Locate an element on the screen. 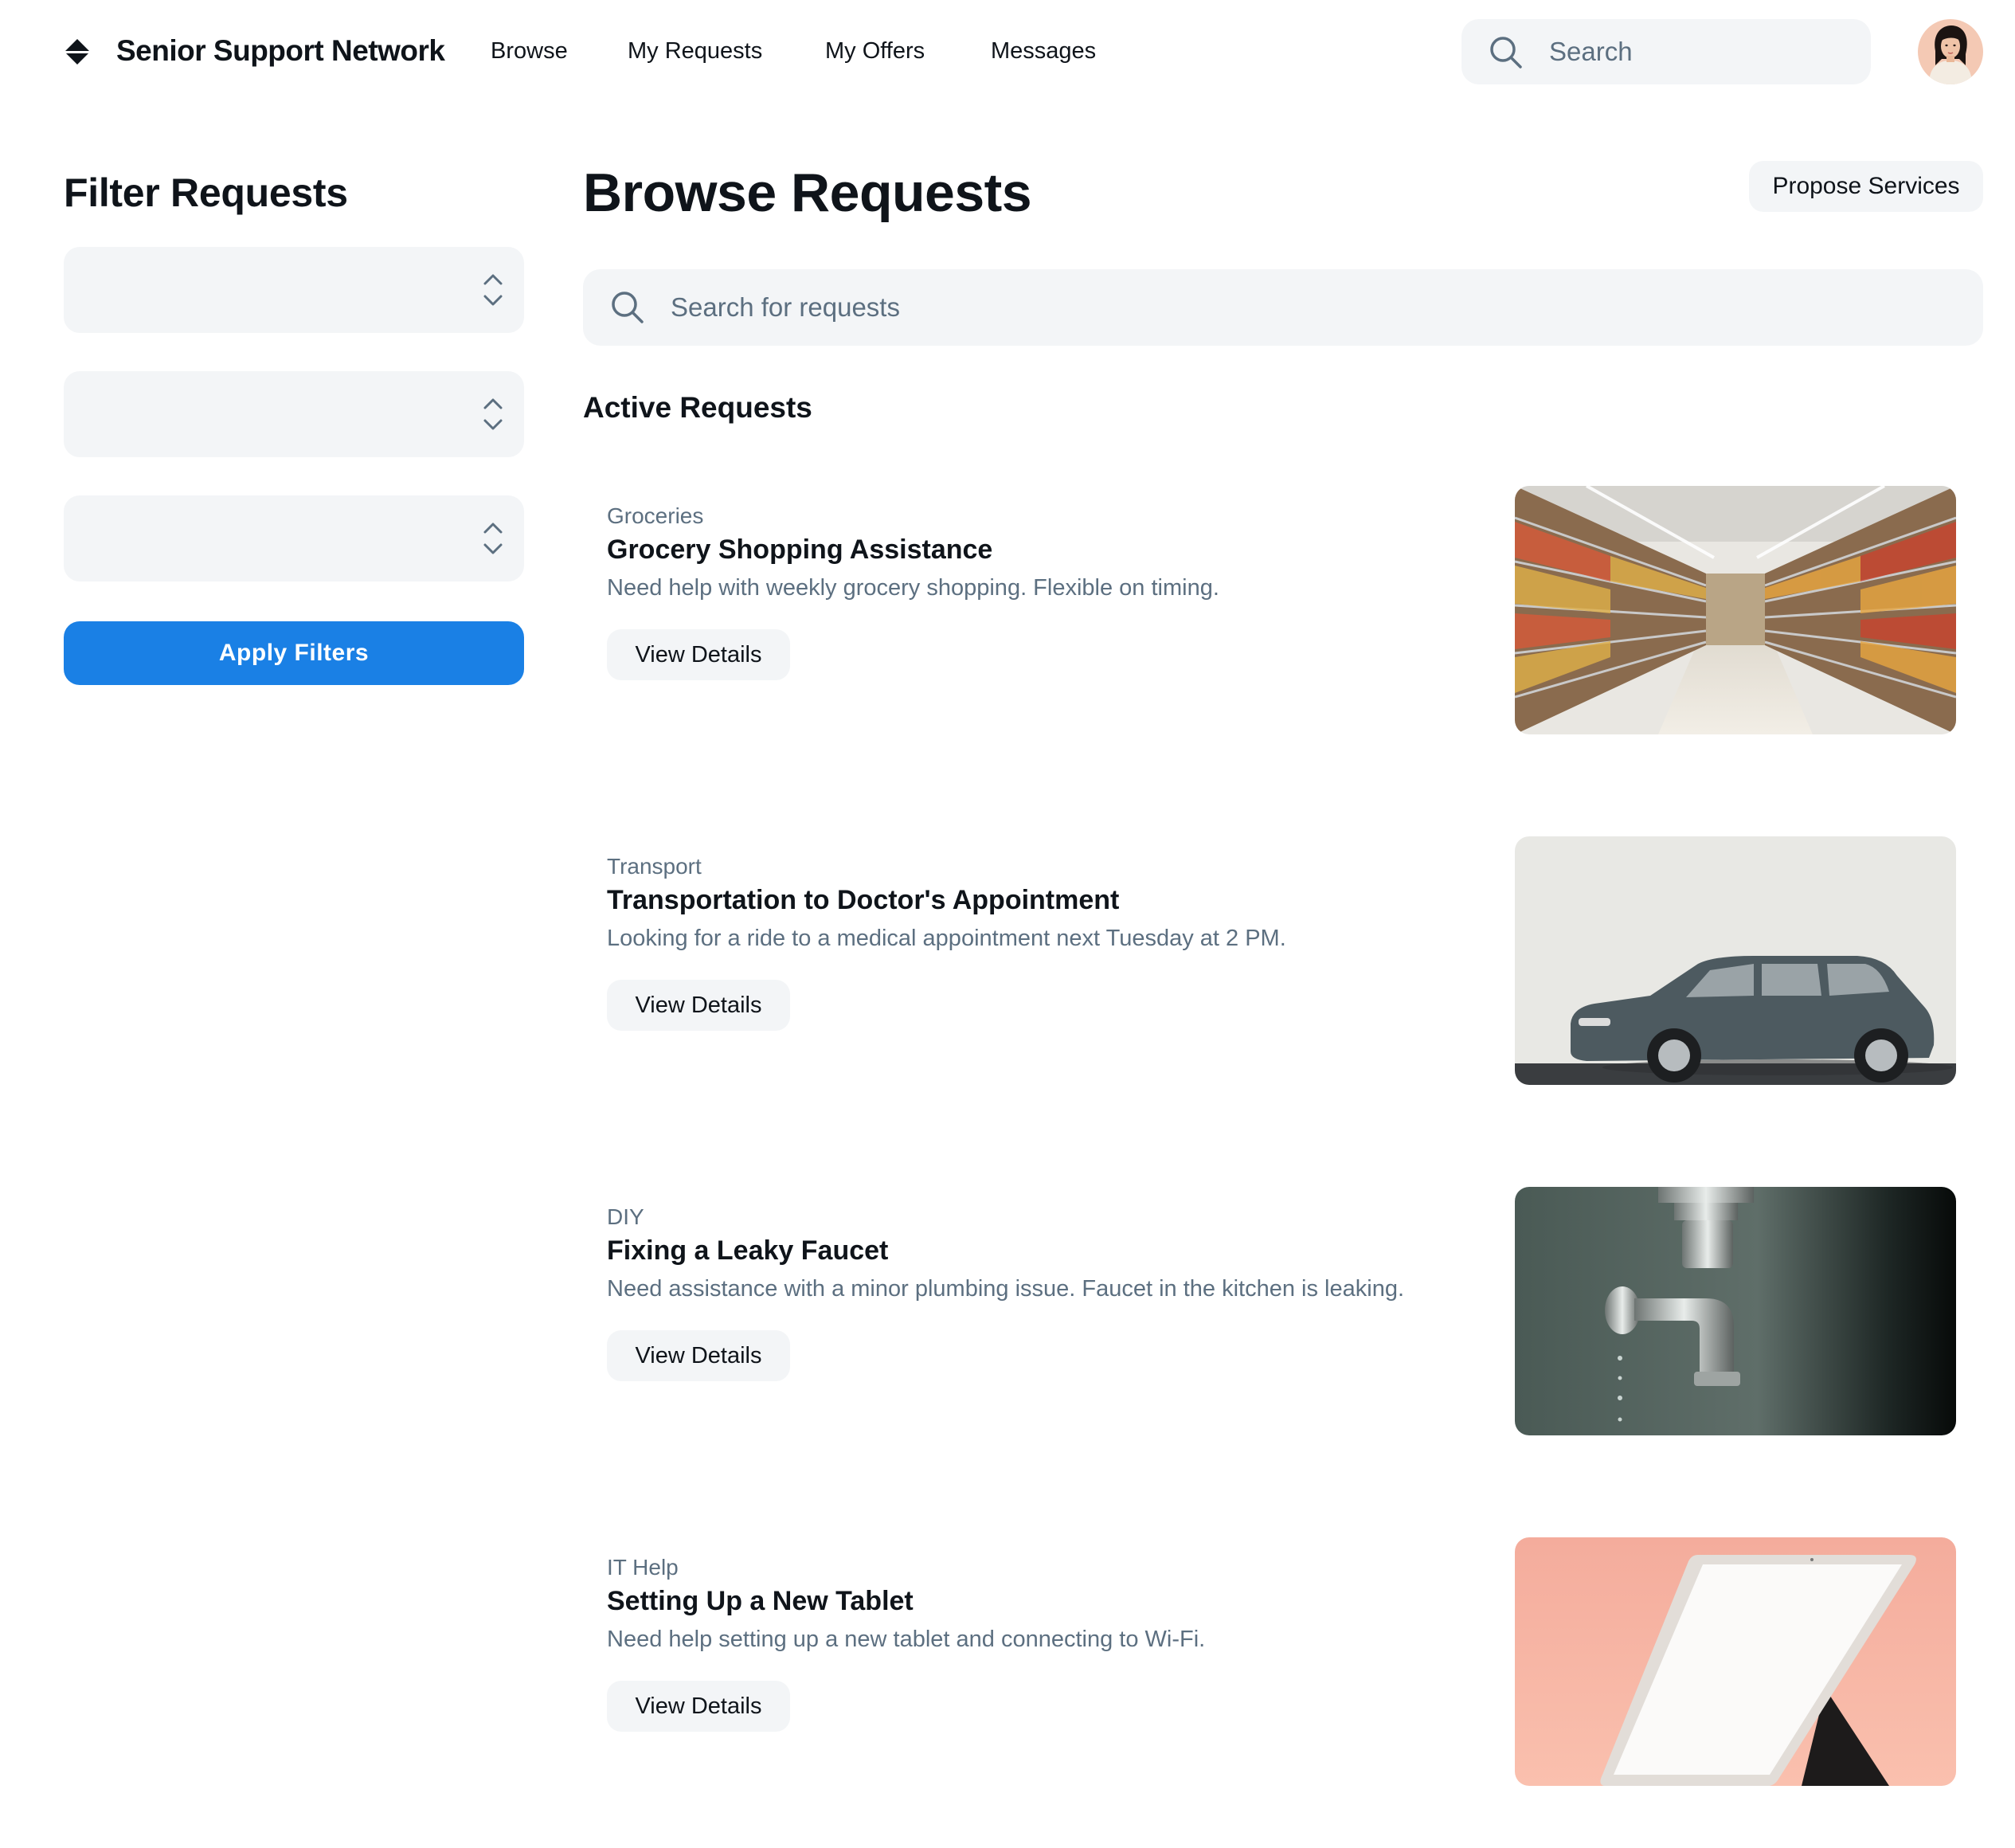  apply-filters-button: Apply Filters is located at coordinates (294, 653).